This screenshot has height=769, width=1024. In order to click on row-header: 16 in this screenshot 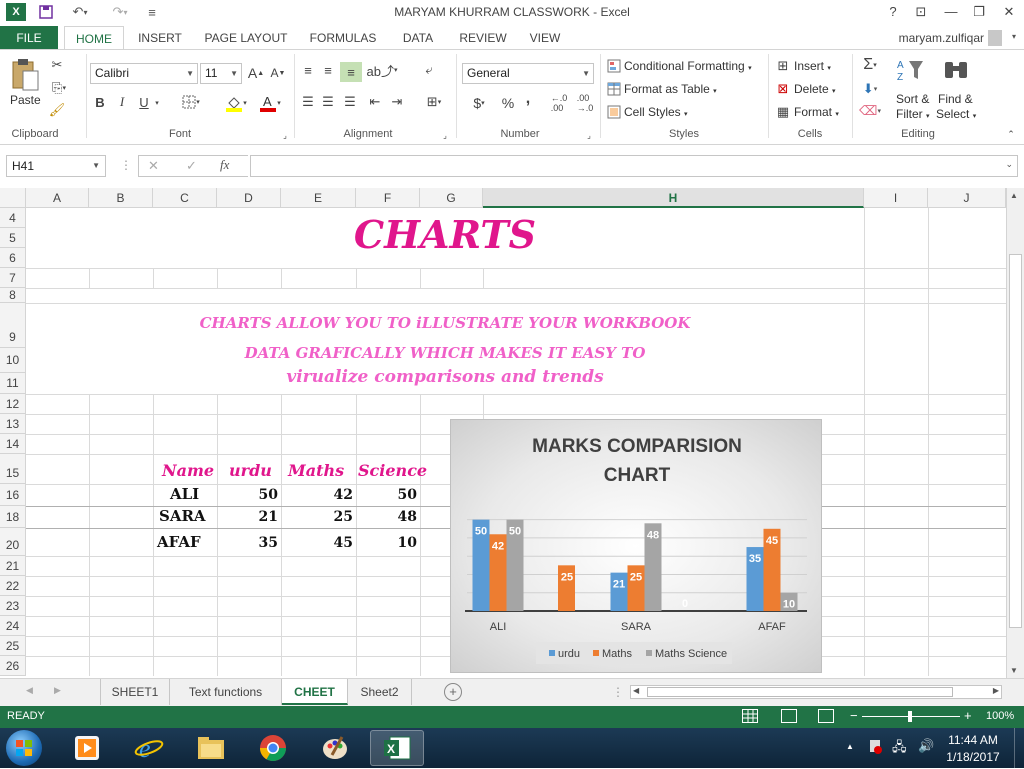, I will do `click(13, 495)`.